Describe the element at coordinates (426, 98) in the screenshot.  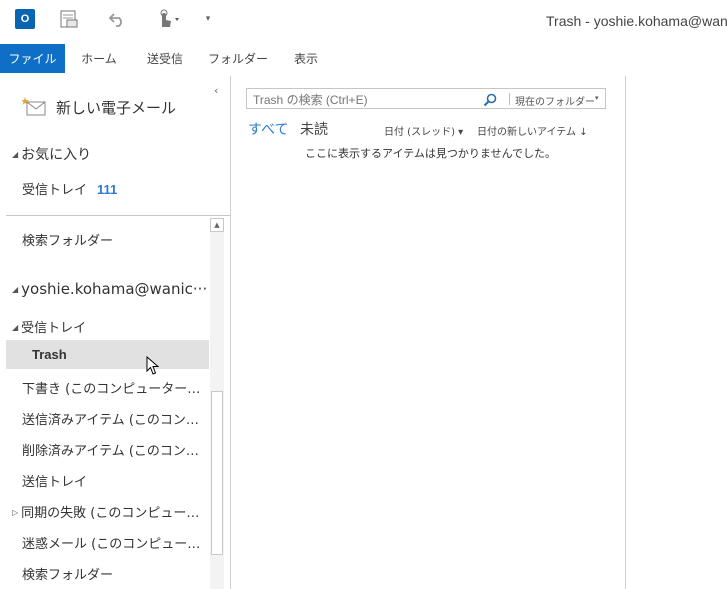
I see `search-input: Trash の検索 (Ctrl+E) 現在のフォルダー ▾` at that location.